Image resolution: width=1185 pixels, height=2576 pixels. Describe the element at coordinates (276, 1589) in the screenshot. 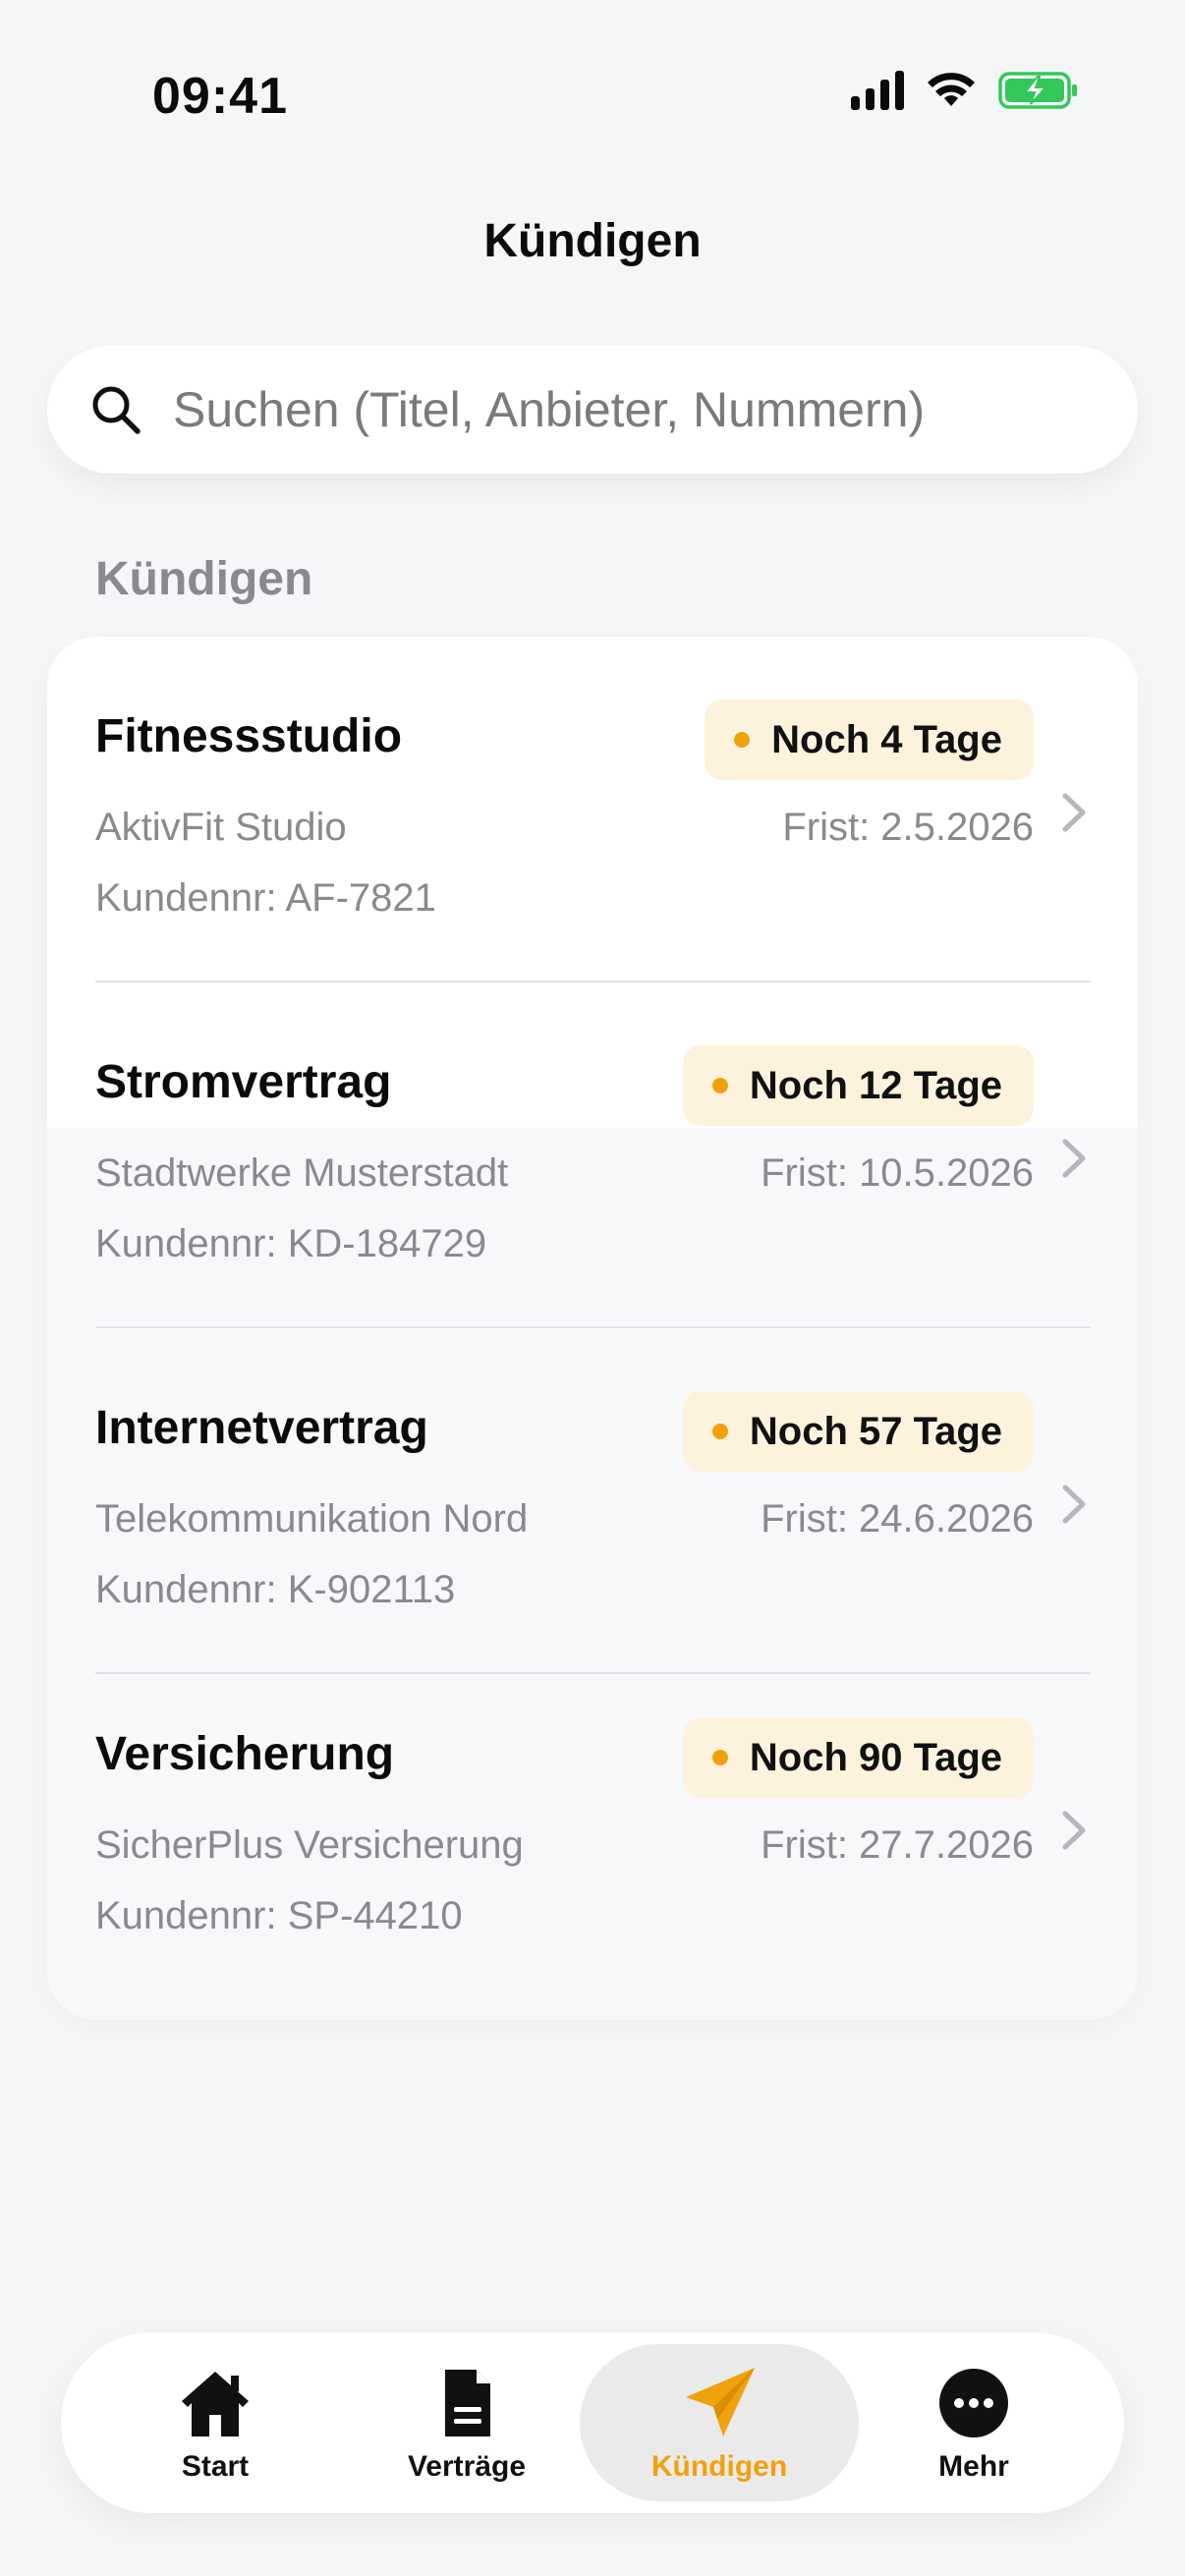

I see `contract-customer-number: Kundennr: K-902113` at that location.